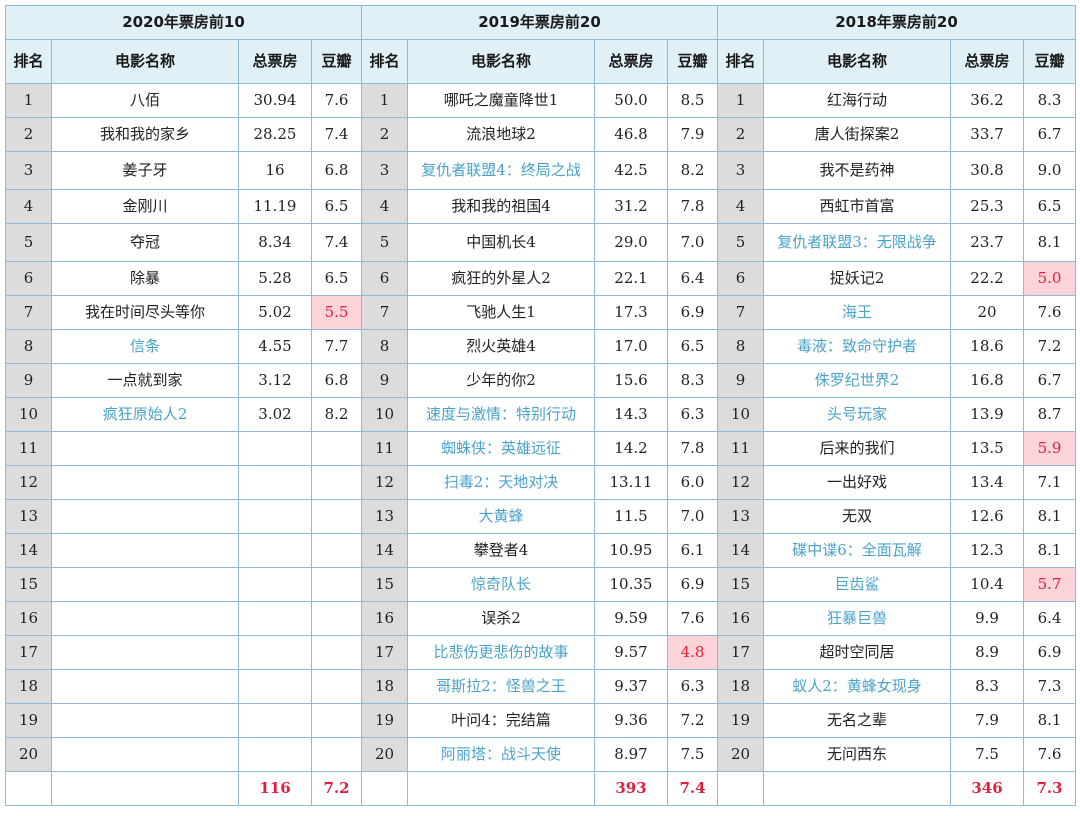  Describe the element at coordinates (857, 618) in the screenshot. I see `movie-name-cell: 狂暴巨兽` at that location.